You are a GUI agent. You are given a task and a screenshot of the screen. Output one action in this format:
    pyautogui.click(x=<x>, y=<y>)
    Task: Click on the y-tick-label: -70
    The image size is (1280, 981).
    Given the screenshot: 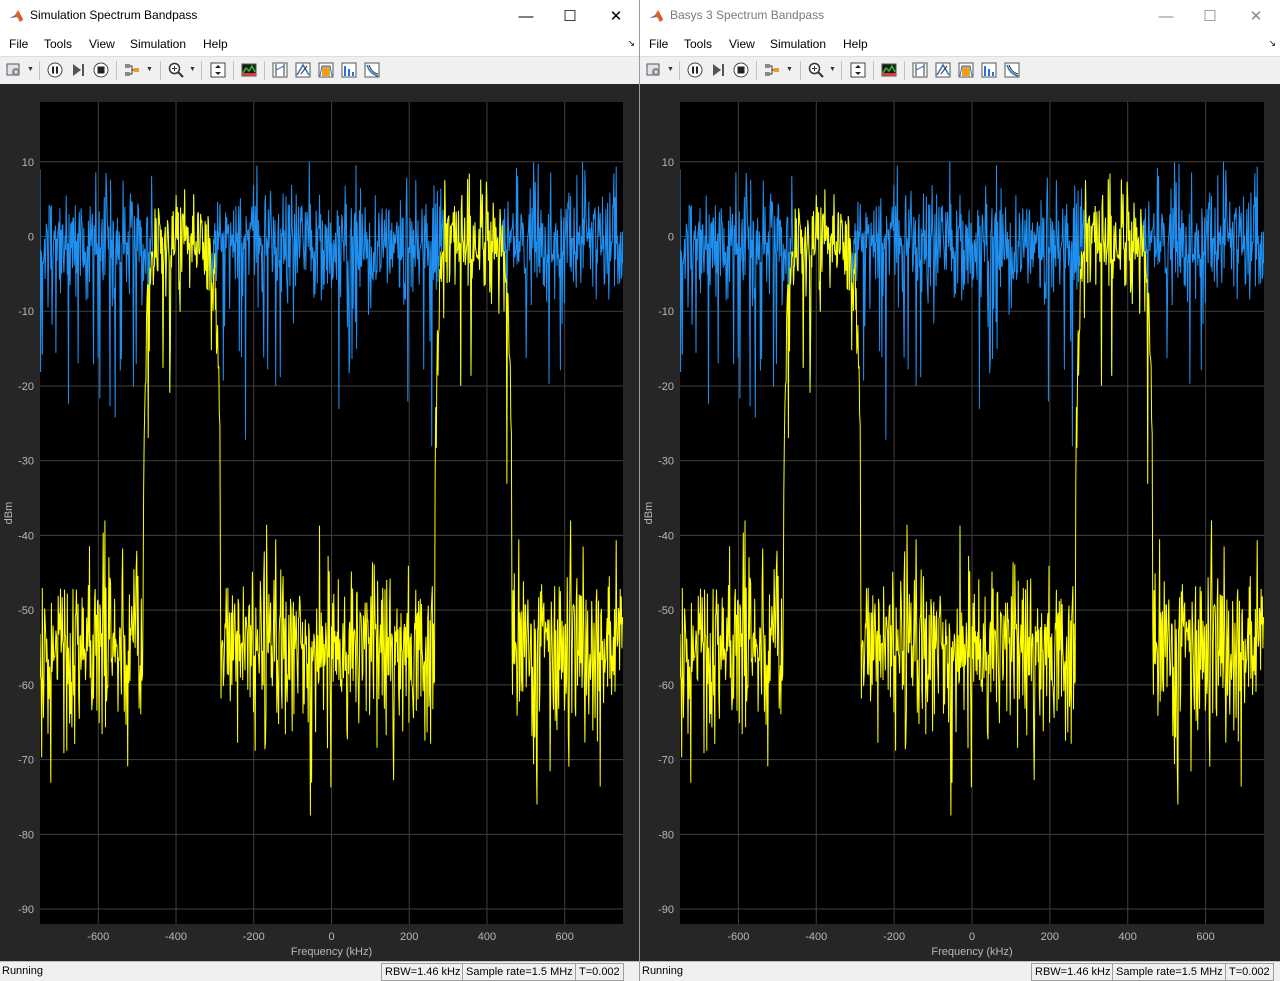 What is the action you would take?
    pyautogui.click(x=666, y=761)
    